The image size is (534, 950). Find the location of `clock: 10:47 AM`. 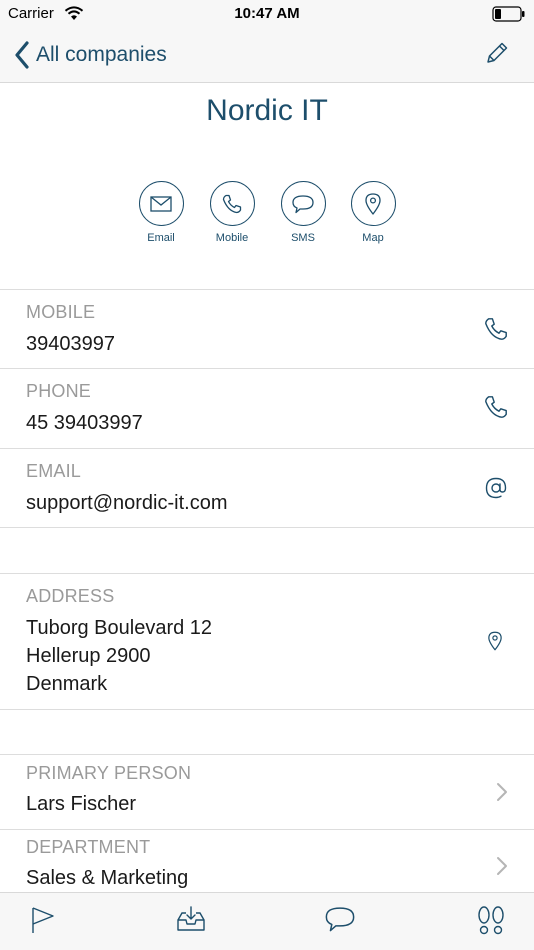

clock: 10:47 AM is located at coordinates (267, 13).